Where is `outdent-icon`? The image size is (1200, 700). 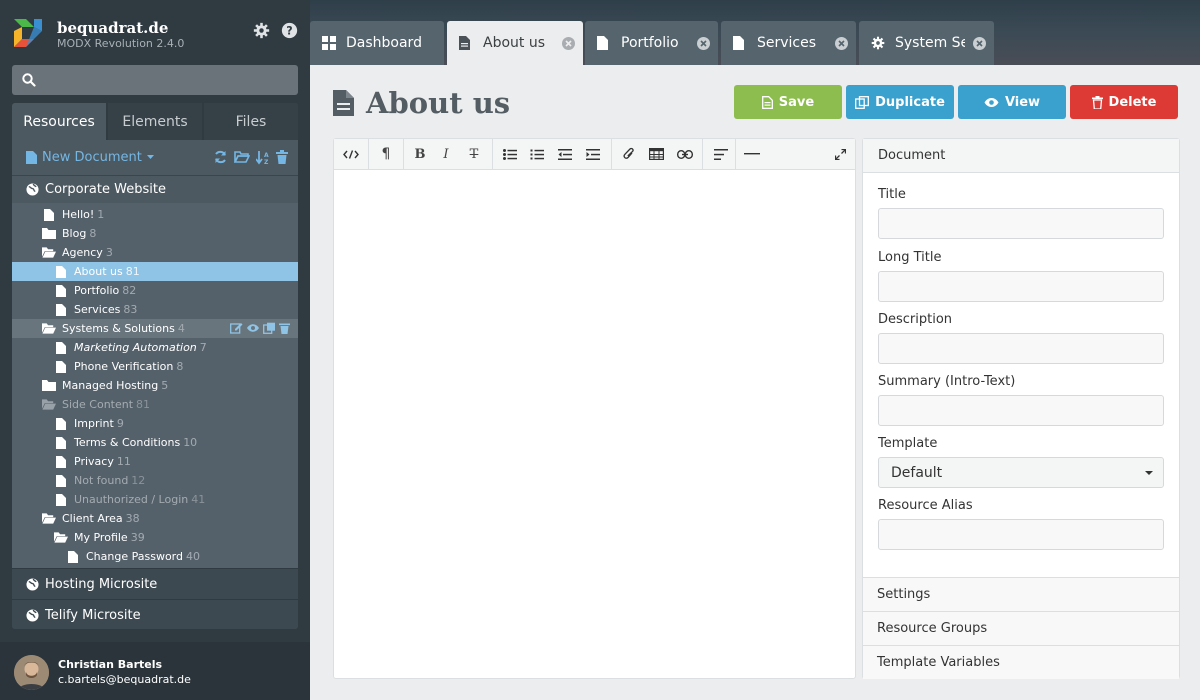 outdent-icon is located at coordinates (565, 154).